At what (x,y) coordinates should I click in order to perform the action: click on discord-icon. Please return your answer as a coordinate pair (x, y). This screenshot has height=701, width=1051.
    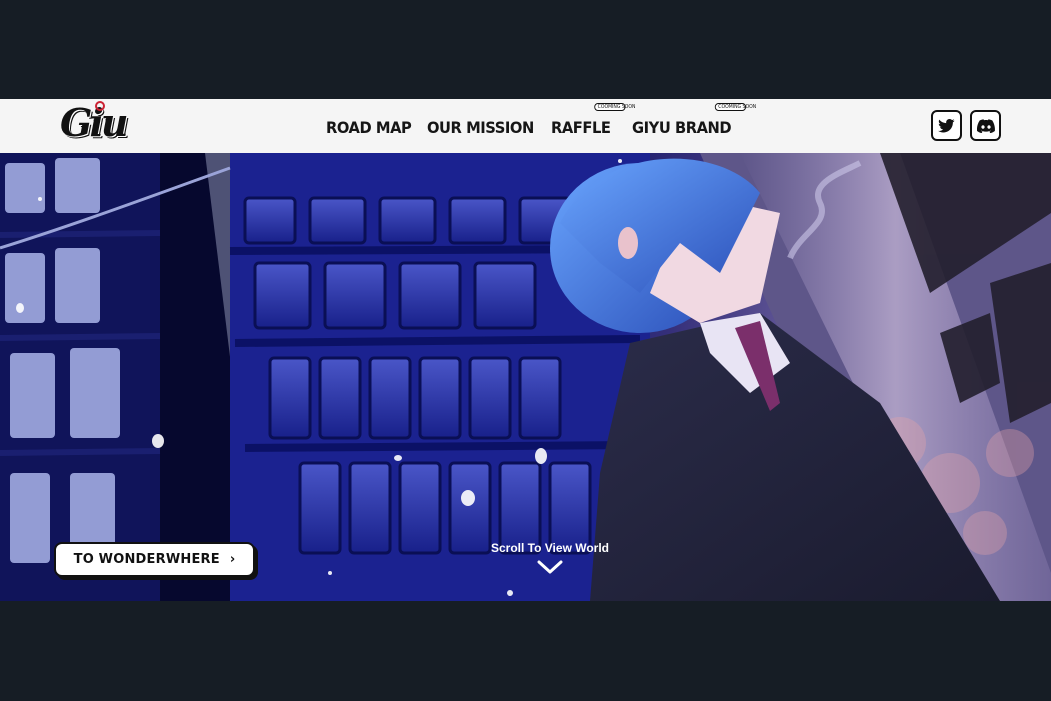
    Looking at the image, I should click on (985, 125).